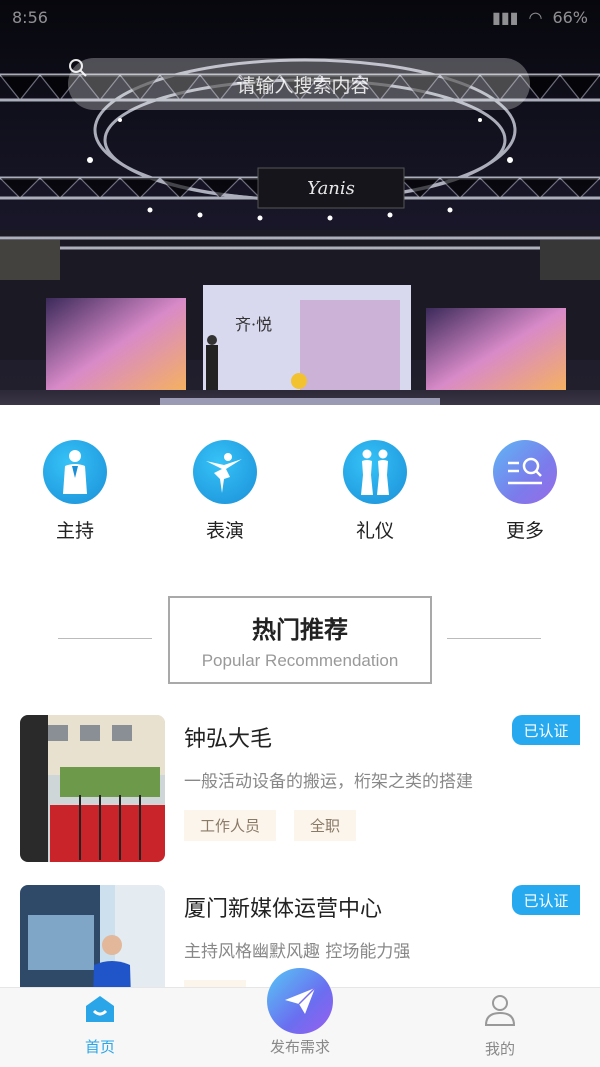 The image size is (600, 1067). I want to click on category-label: 更多, so click(524, 531).